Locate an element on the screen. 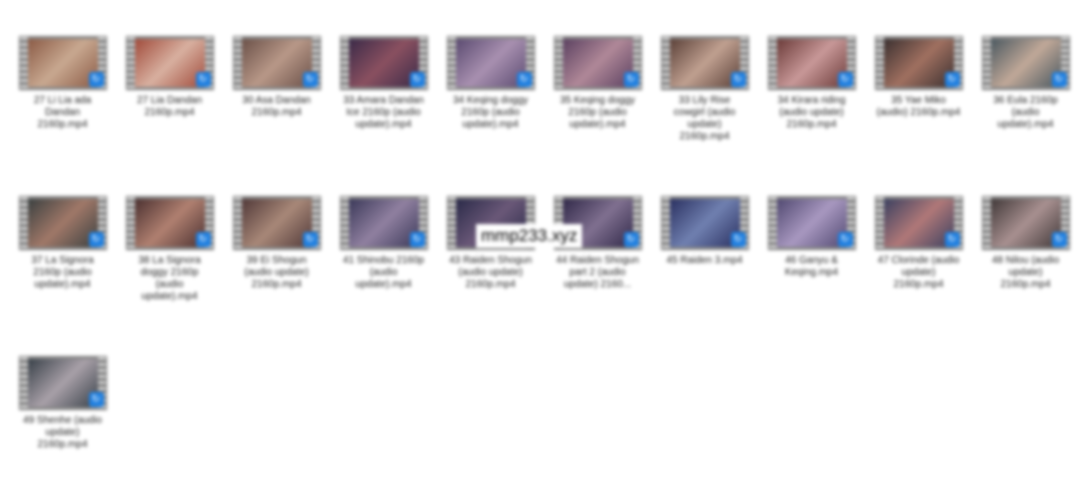 Image resolution: width=1080 pixels, height=498 pixels. file-item: ↻ 49 Shenhe (audio update) 2160p.mp4 is located at coordinates (62, 427).